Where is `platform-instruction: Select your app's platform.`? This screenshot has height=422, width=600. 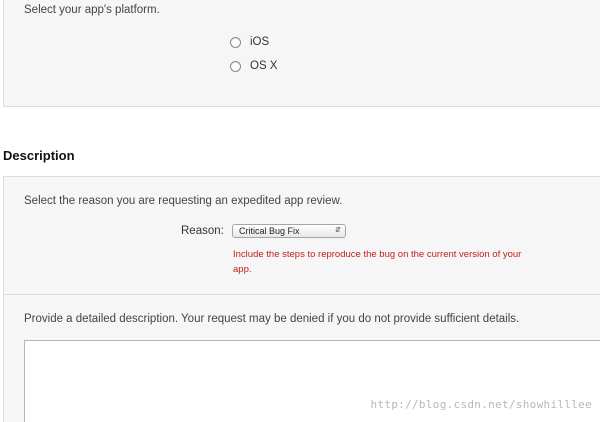
platform-instruction: Select your app's platform. is located at coordinates (92, 10).